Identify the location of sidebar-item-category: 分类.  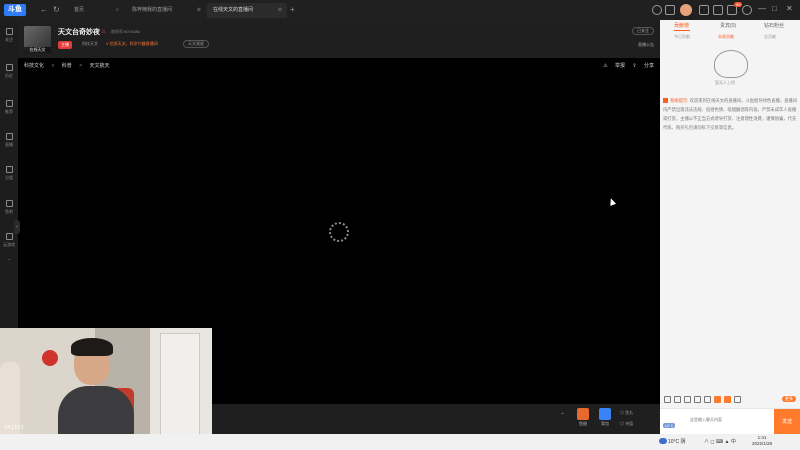
(9, 173).